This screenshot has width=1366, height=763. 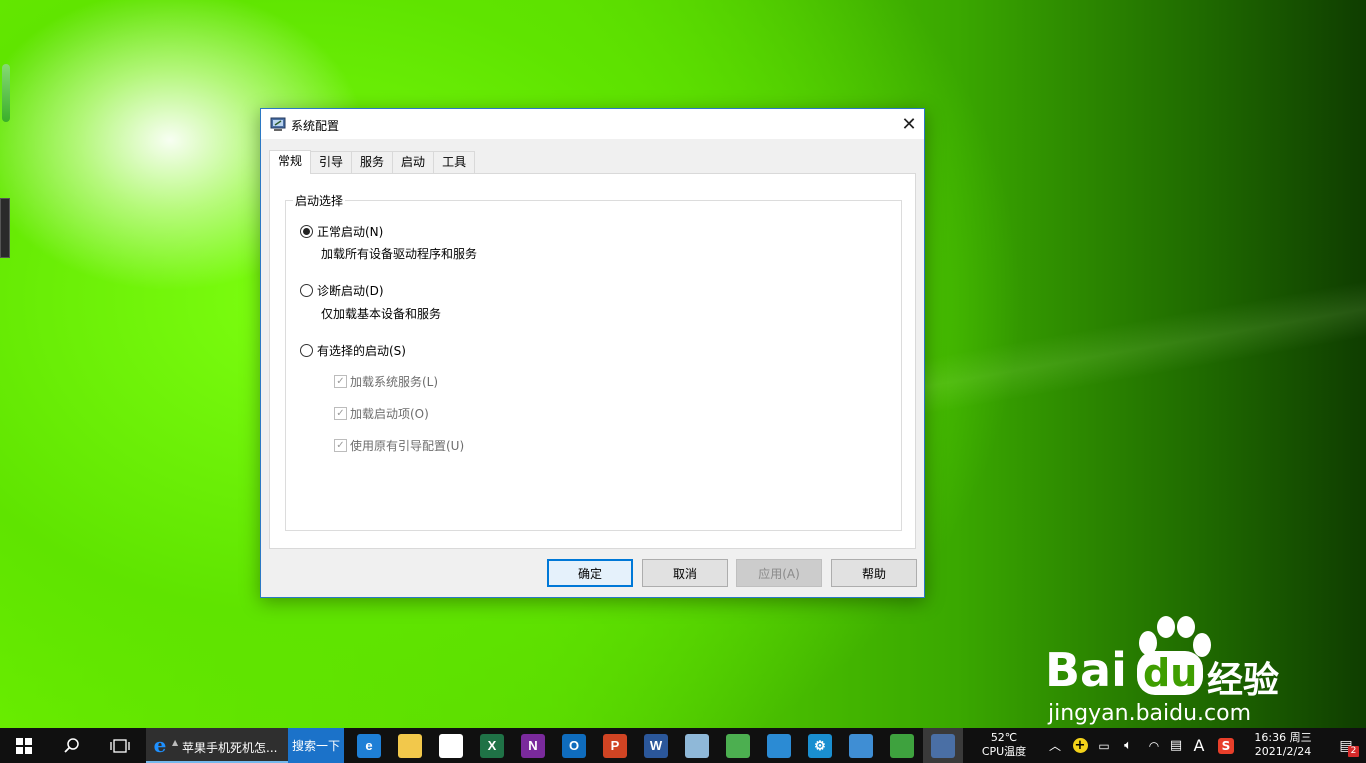 What do you see at coordinates (350, 232) in the screenshot?
I see `normal-startup-label: 正常启动(N)` at bounding box center [350, 232].